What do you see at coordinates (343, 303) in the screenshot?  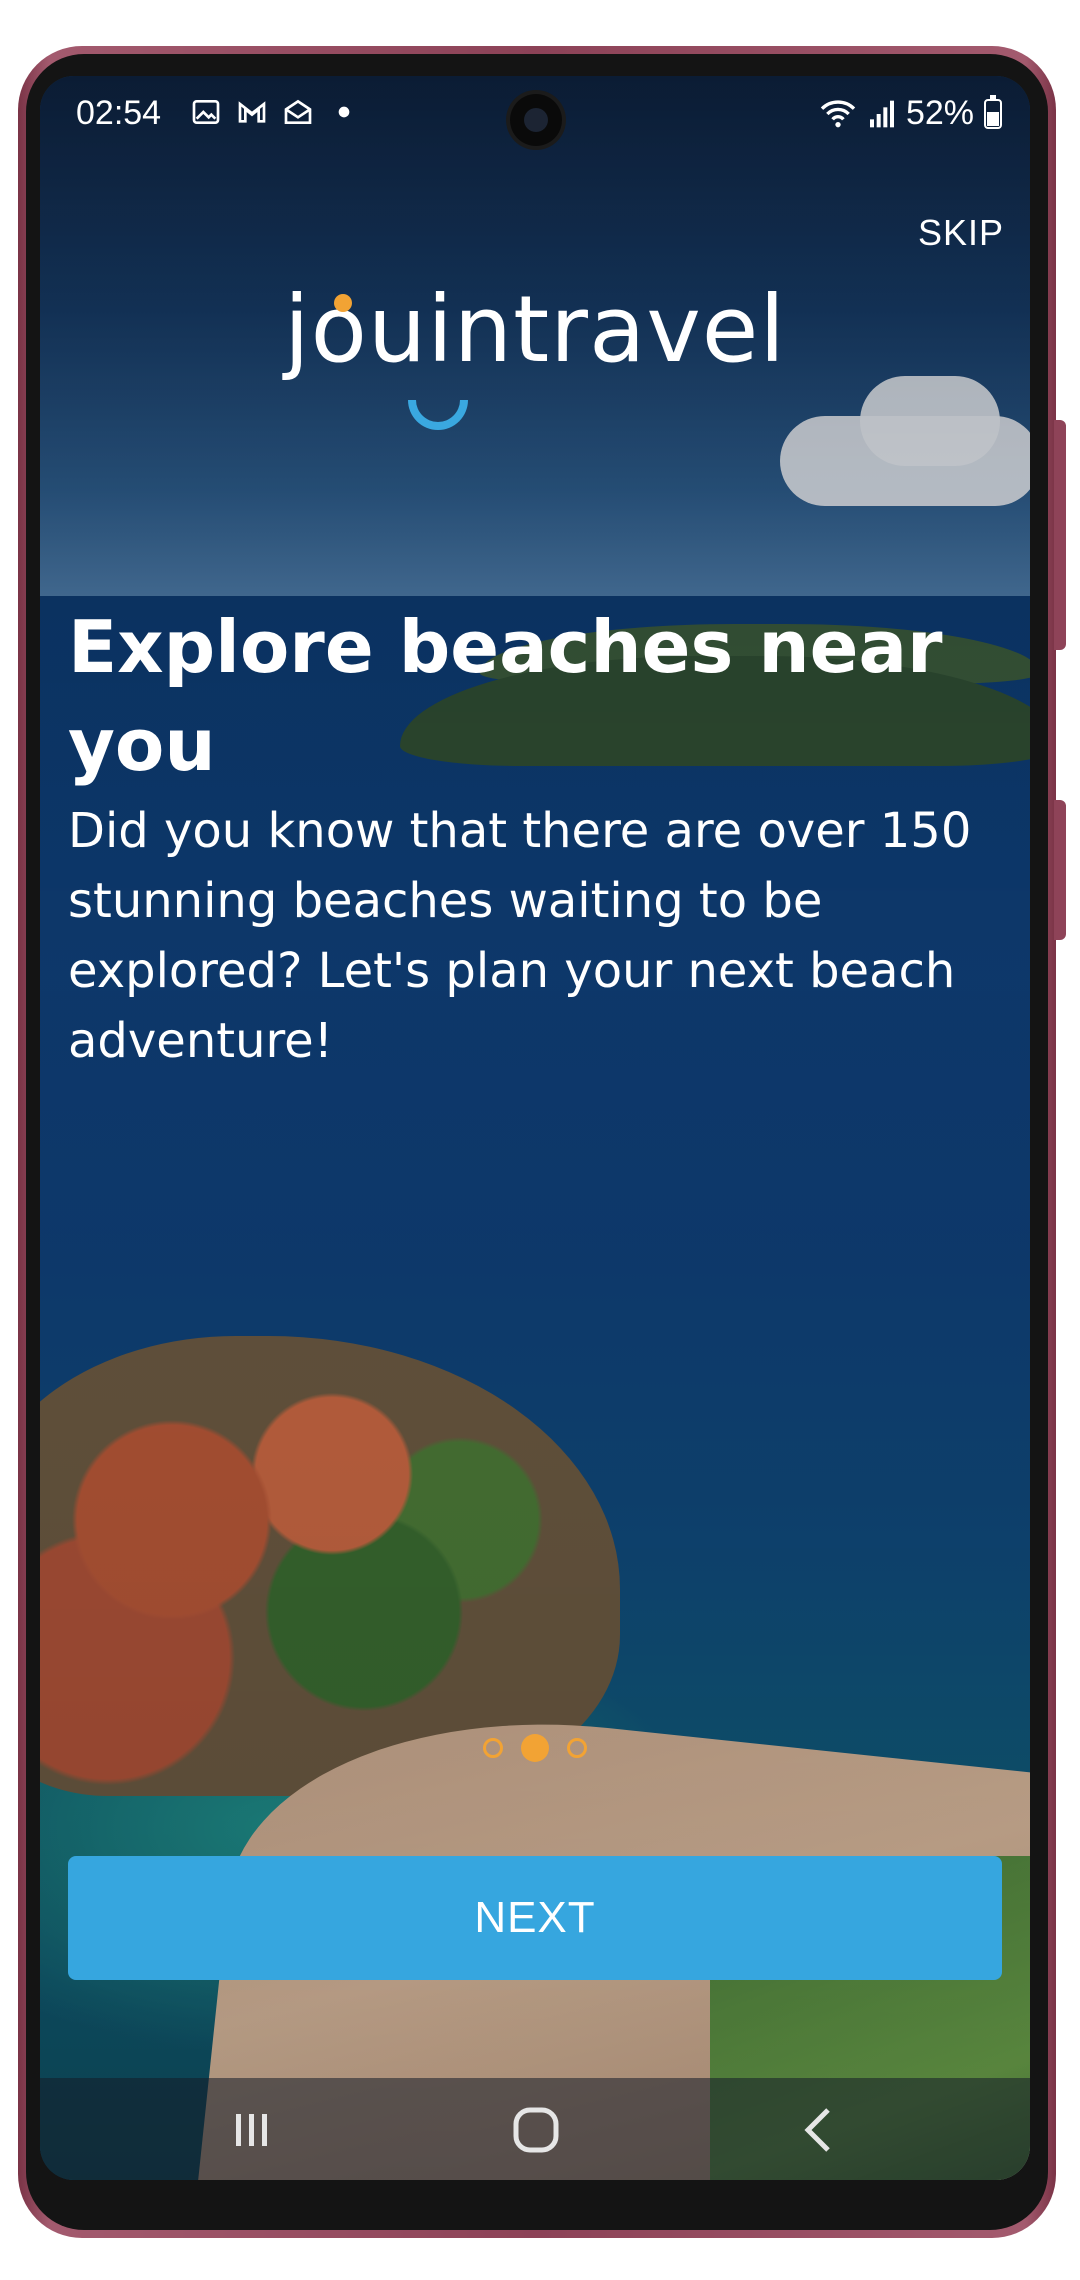 I see `logo-dot` at bounding box center [343, 303].